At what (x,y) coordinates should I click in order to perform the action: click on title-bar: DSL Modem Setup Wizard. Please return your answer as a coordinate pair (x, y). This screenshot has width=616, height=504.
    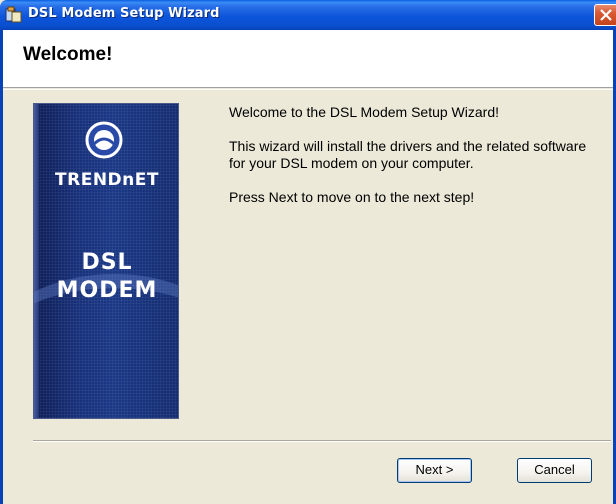
    Looking at the image, I should click on (308, 15).